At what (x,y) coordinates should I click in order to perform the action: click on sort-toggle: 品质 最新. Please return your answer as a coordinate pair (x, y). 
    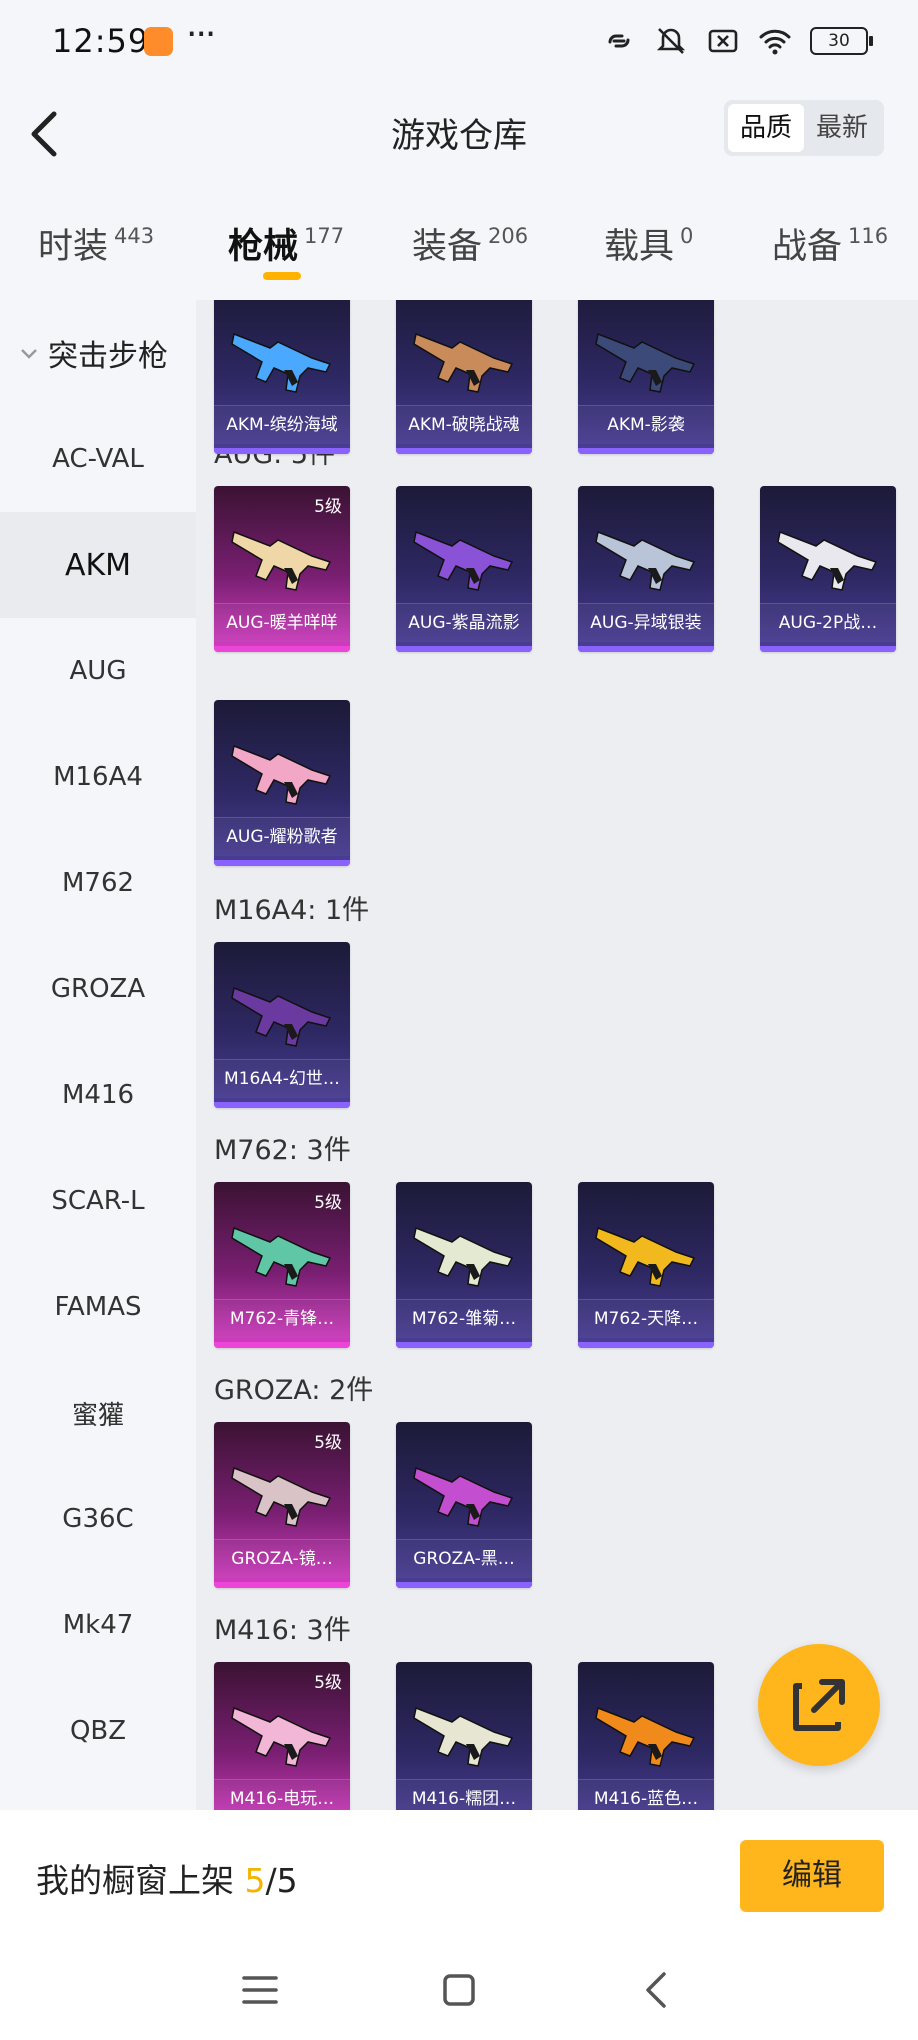
    Looking at the image, I should click on (804, 128).